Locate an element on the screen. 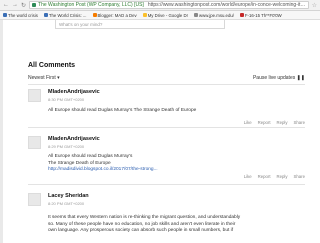 The height and width of the screenshot is (243, 320). pause-live-updates-button: Pause live updates ❚❚ is located at coordinates (279, 78).